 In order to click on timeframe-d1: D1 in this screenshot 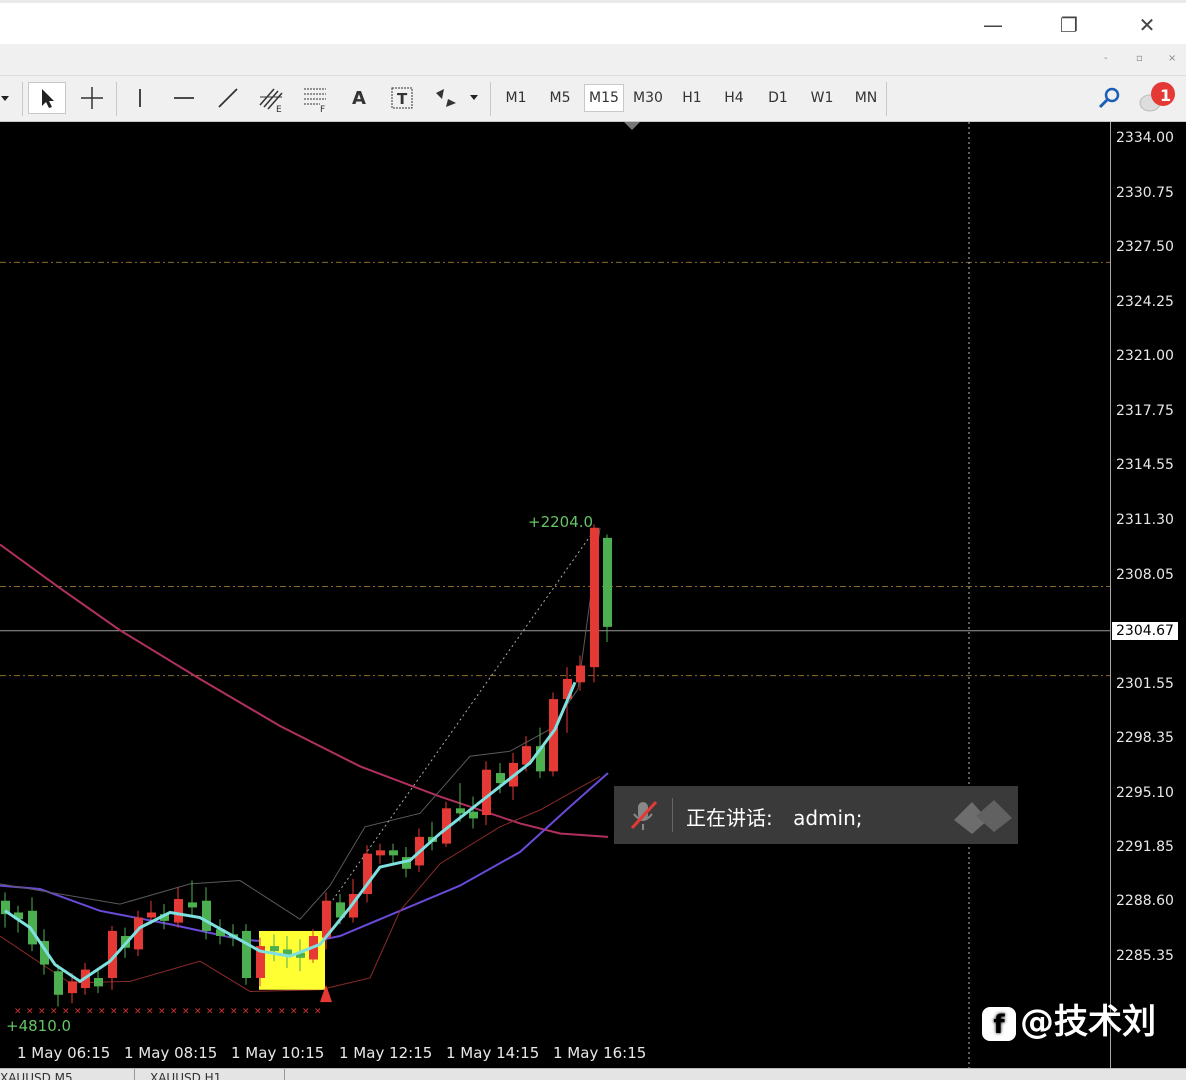, I will do `click(778, 98)`.